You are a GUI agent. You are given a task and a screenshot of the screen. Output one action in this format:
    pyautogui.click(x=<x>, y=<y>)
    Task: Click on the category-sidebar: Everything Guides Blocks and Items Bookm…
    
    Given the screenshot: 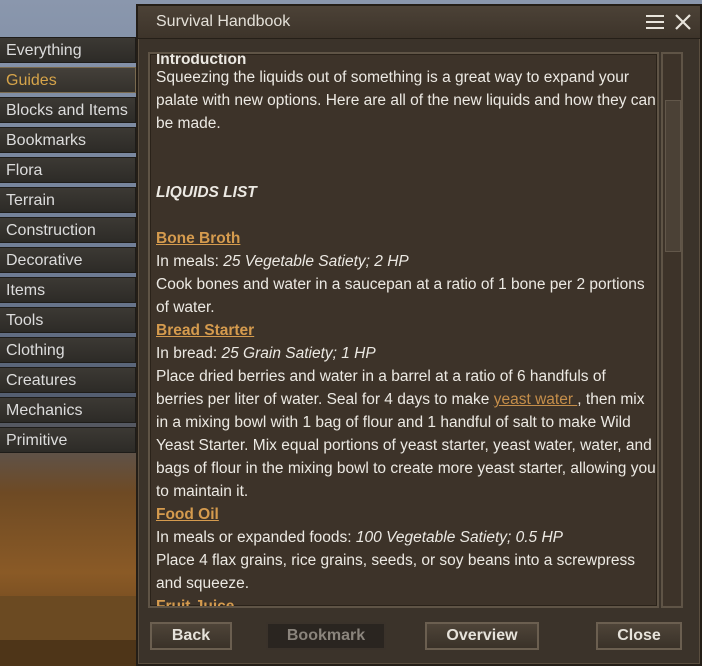 What is the action you would take?
    pyautogui.click(x=68, y=247)
    